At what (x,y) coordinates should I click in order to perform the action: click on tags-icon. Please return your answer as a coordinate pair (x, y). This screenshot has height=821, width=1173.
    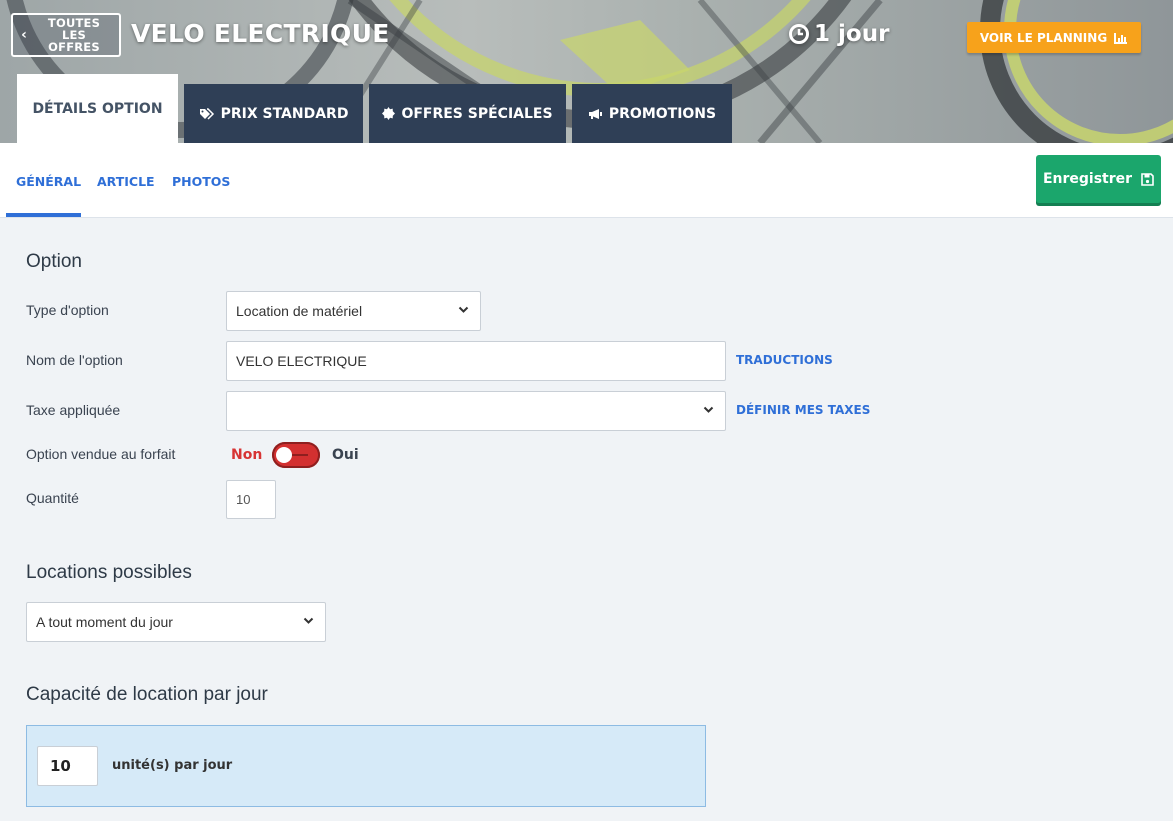
    Looking at the image, I should click on (206, 113).